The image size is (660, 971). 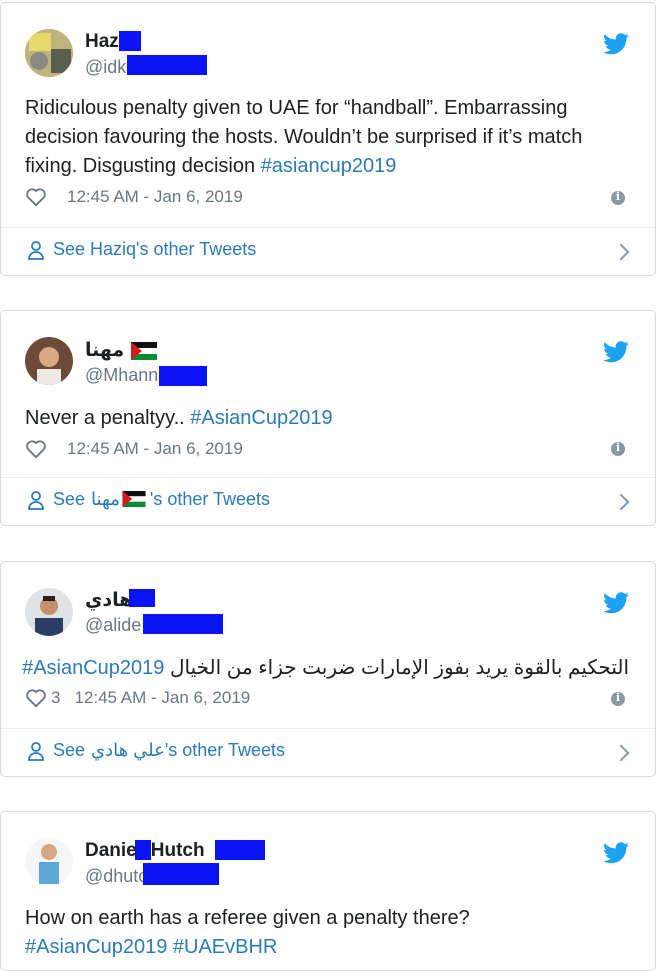 I want to click on author-name: هادي, so click(x=108, y=600).